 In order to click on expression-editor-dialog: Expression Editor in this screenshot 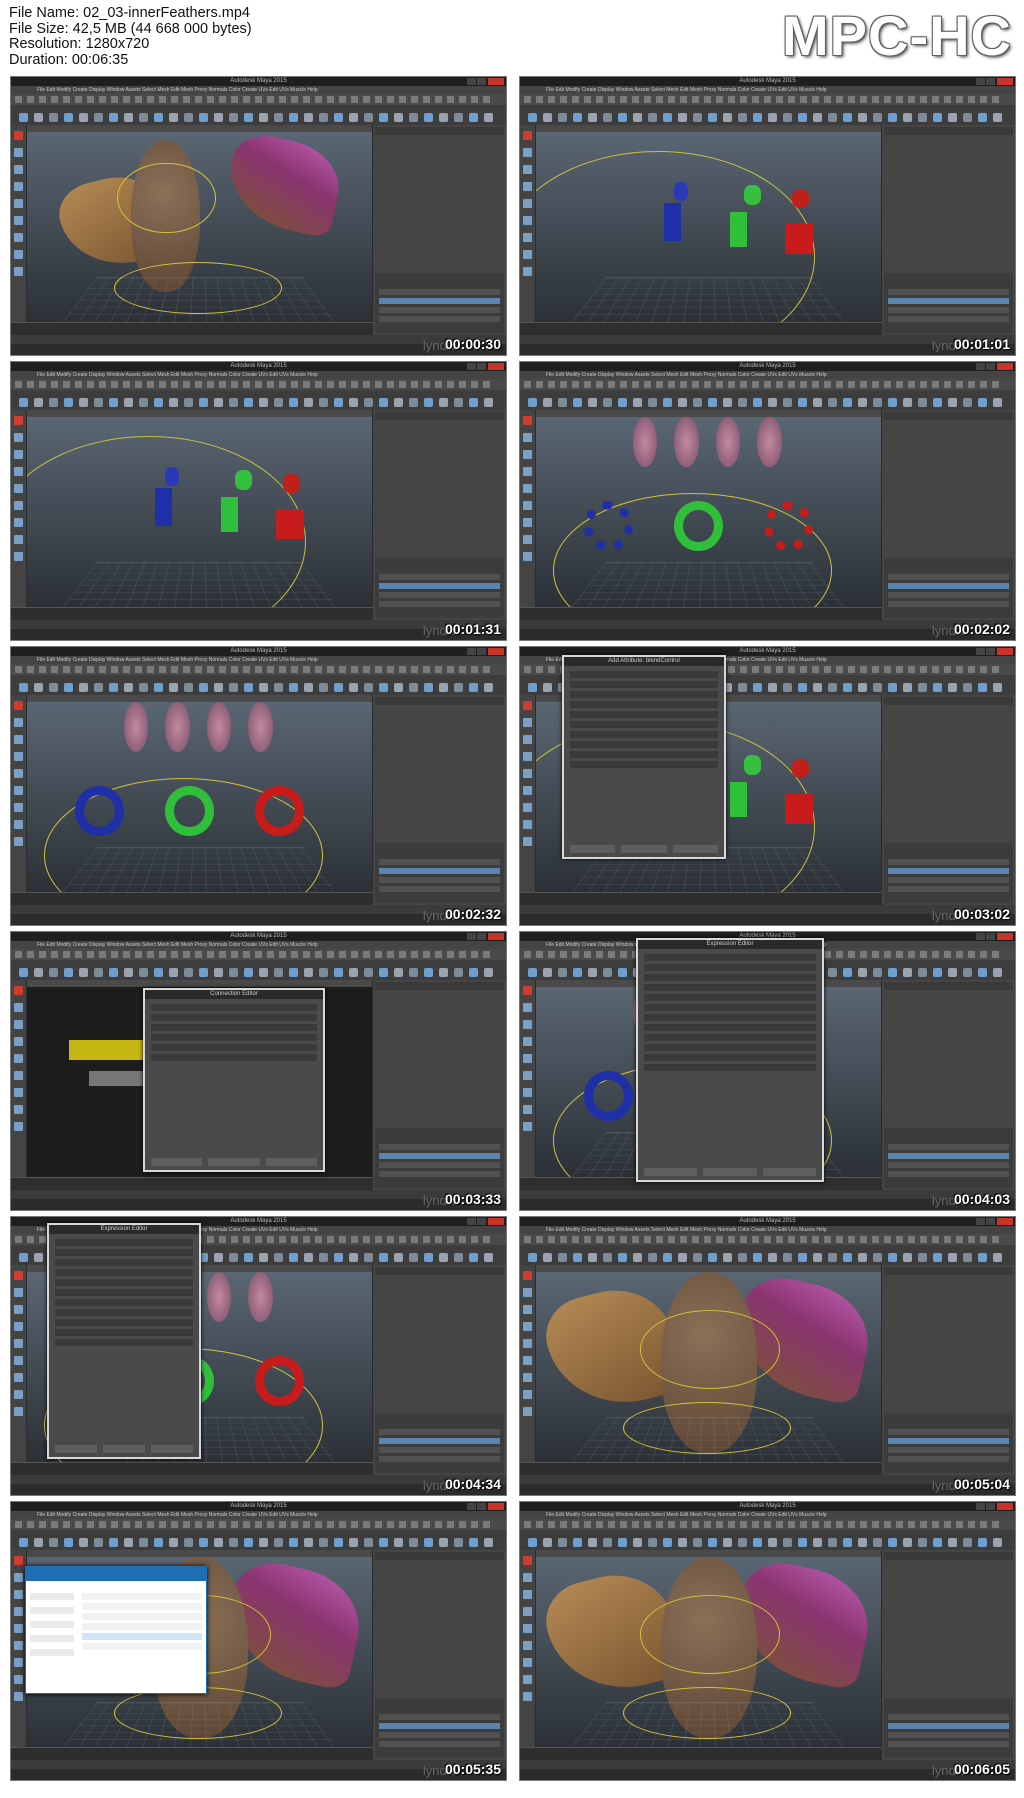, I will do `click(730, 1060)`.